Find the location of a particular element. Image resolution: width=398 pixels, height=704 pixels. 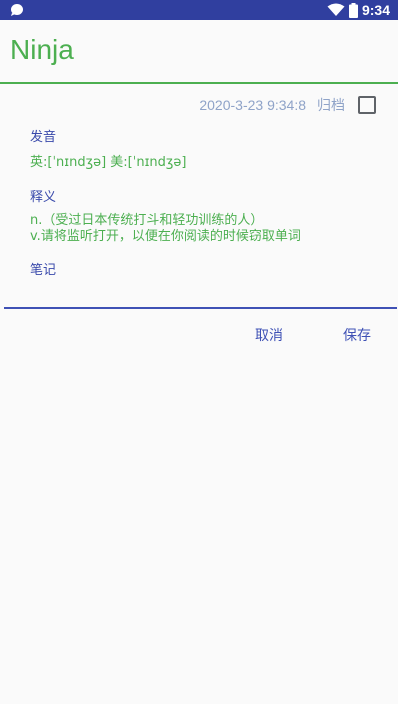

status-right: 9:34 is located at coordinates (358, 10).